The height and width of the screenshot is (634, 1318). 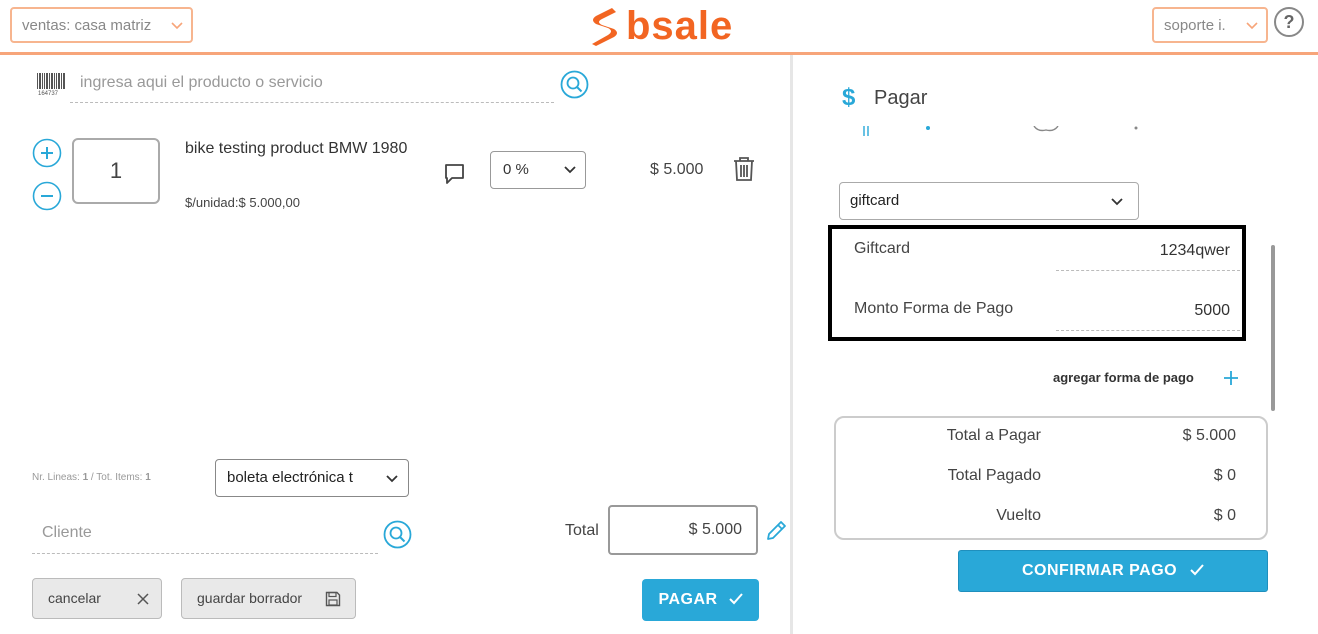 What do you see at coordinates (934, 308) in the screenshot?
I see `amount-label: Monto Forma de Pago` at bounding box center [934, 308].